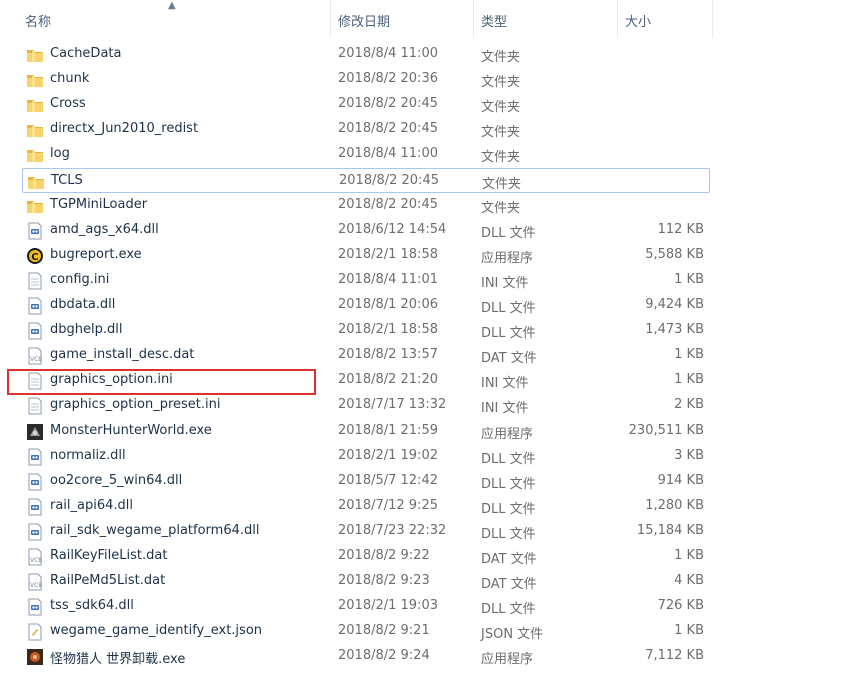 Image resolution: width=855 pixels, height=687 pixels. Describe the element at coordinates (638, 20) in the screenshot. I see `column-header-size: 大小` at that location.